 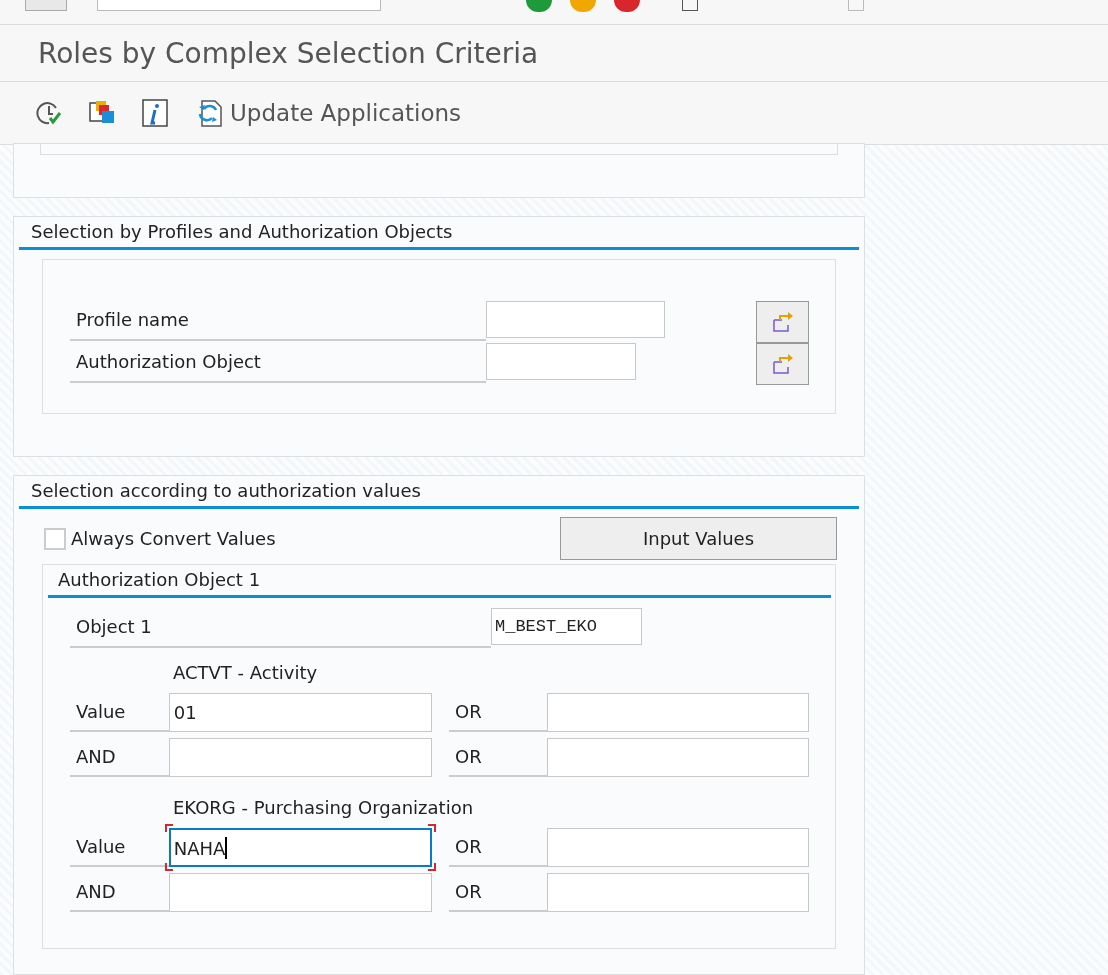 I want to click on input-field: 01, so click(x=300, y=712).